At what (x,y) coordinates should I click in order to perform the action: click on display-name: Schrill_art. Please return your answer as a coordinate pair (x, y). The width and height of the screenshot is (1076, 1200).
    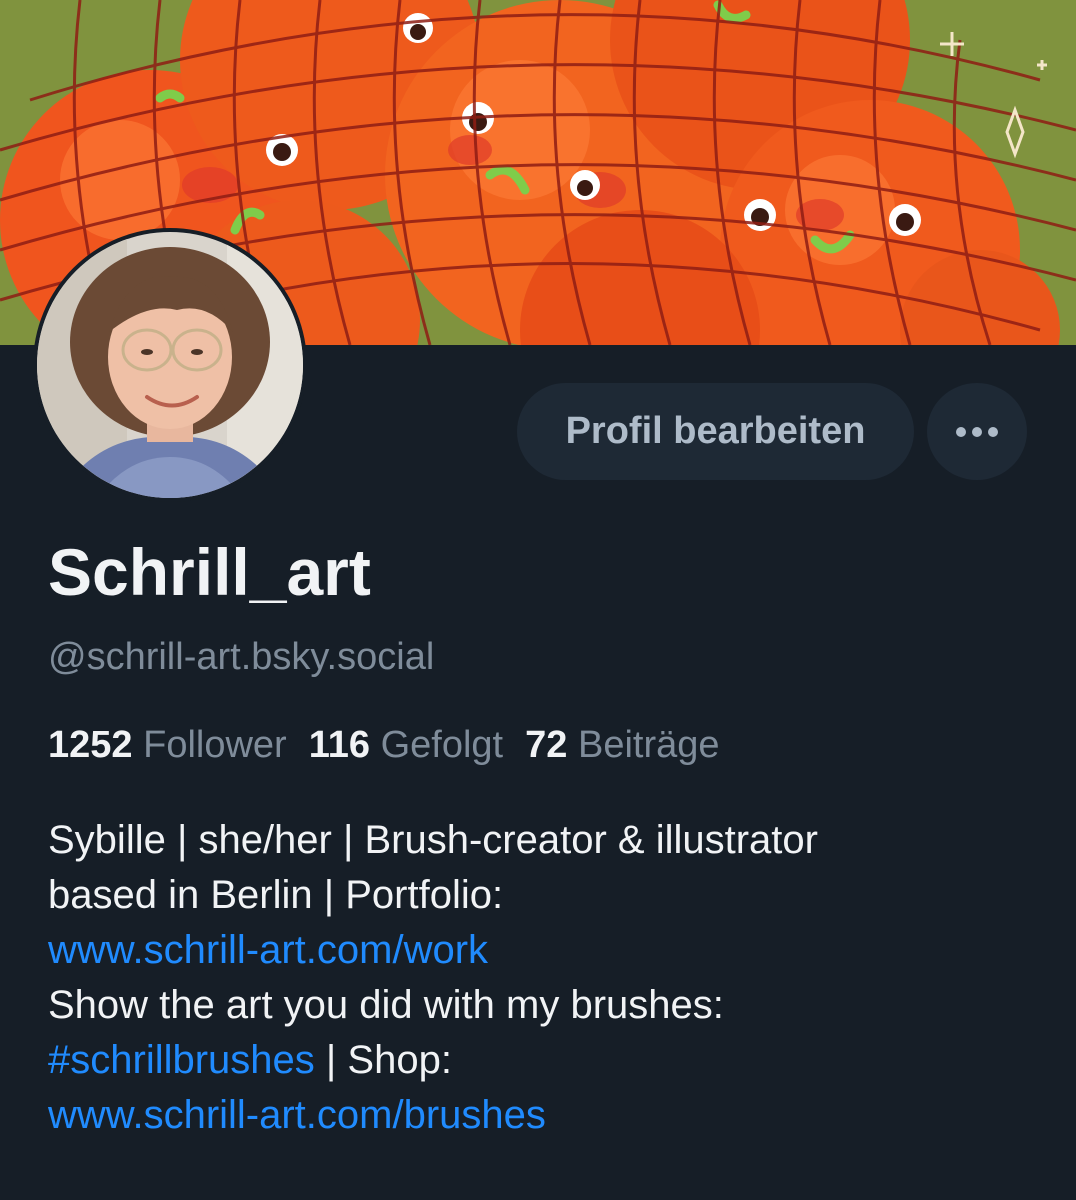
    Looking at the image, I should click on (209, 572).